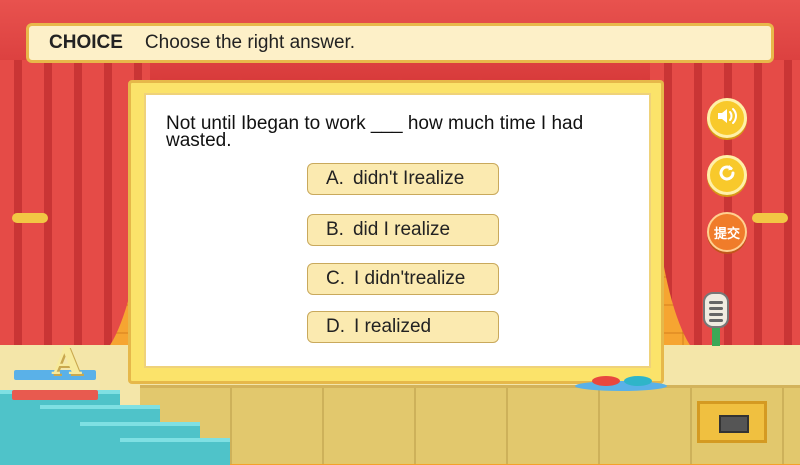 The height and width of the screenshot is (465, 800). What do you see at coordinates (400, 43) in the screenshot?
I see `instruction-bar: CHOICE Choose the right answer.` at bounding box center [400, 43].